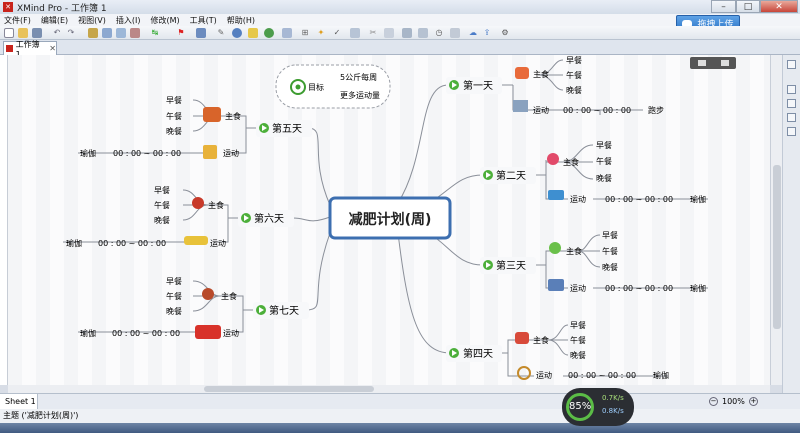 The width and height of the screenshot is (800, 433). Describe the element at coordinates (71, 33) in the screenshot. I see `redo-icon: ↷` at that location.